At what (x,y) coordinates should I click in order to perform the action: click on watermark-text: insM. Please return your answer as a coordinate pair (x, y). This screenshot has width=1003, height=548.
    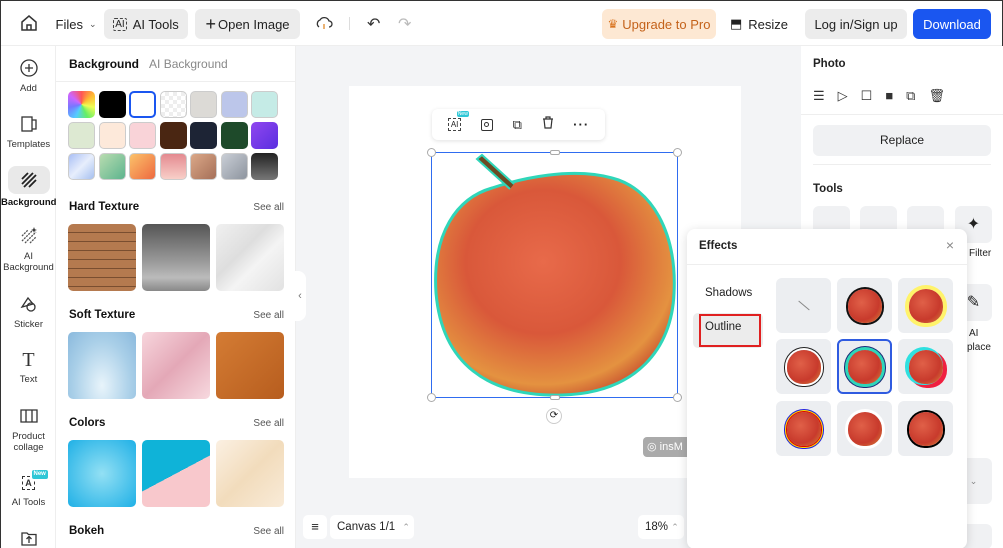
    Looking at the image, I should click on (671, 447).